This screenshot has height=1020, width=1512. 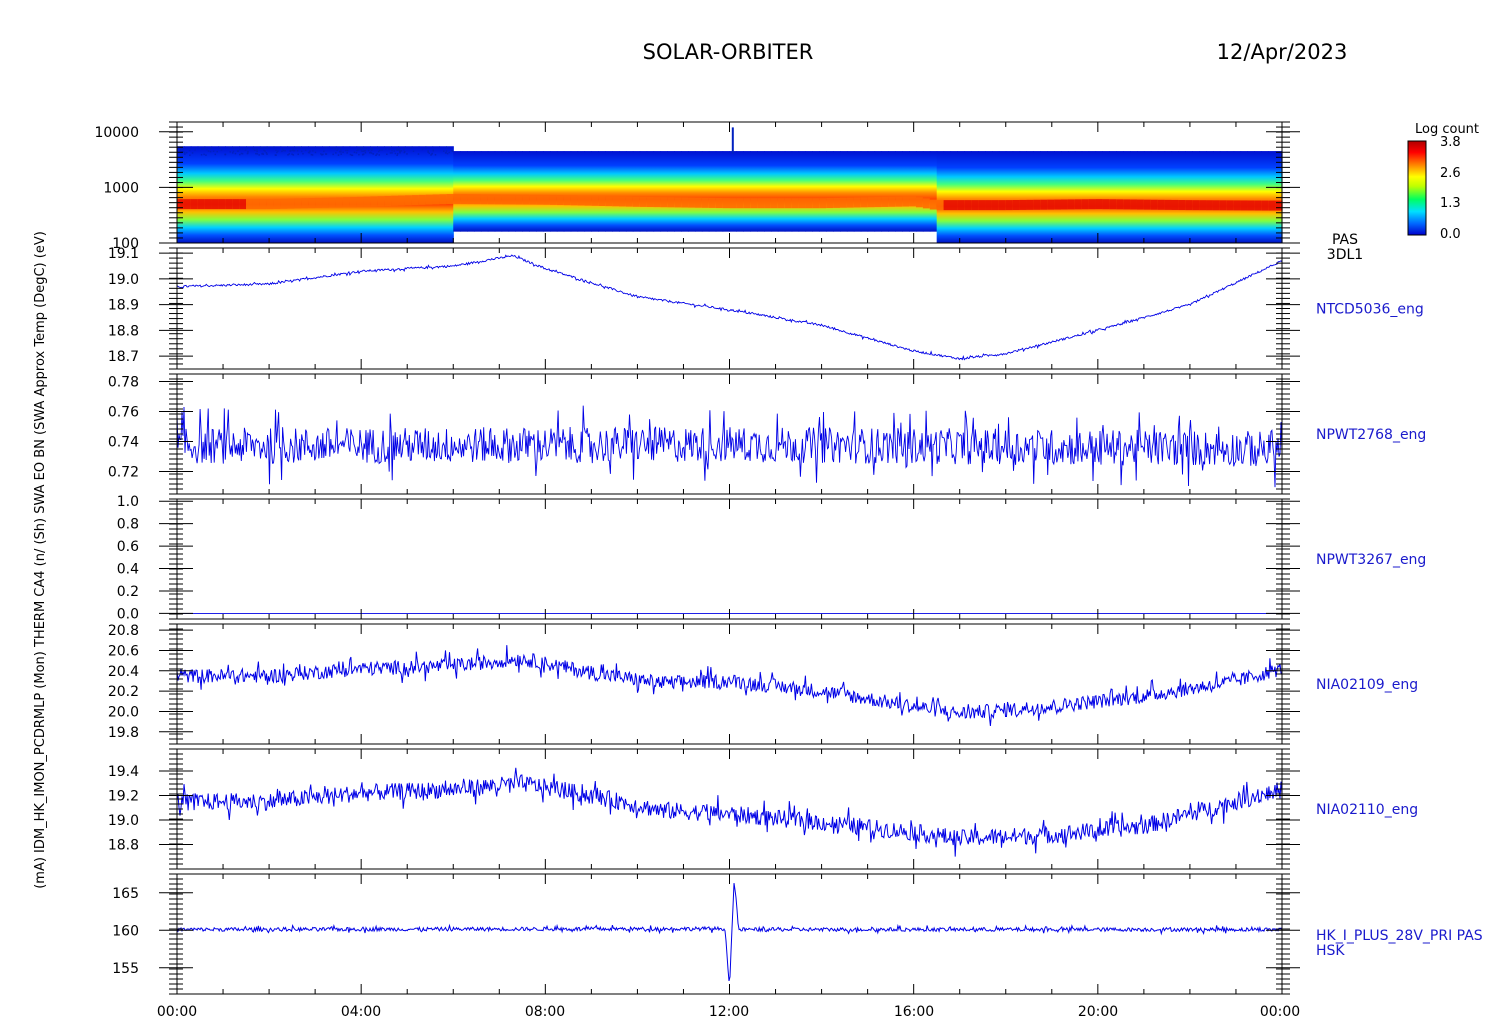 What do you see at coordinates (914, 1012) in the screenshot?
I see `x-tick-label: 16:00` at bounding box center [914, 1012].